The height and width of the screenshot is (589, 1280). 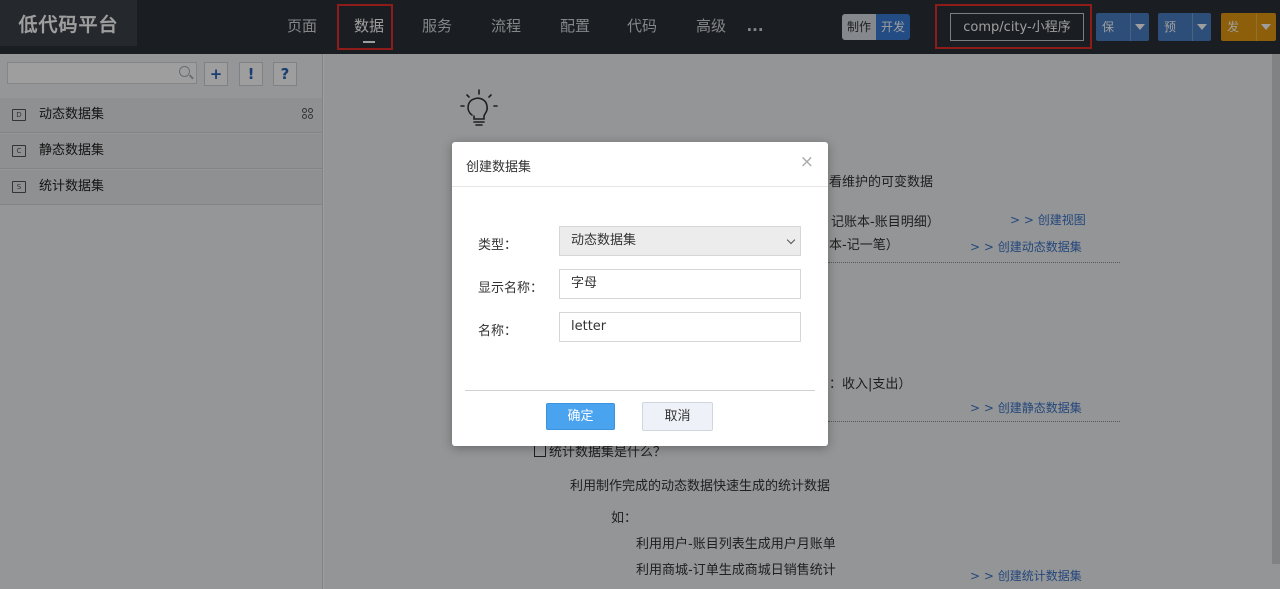 I want to click on name-label: 名称：, so click(x=498, y=331).